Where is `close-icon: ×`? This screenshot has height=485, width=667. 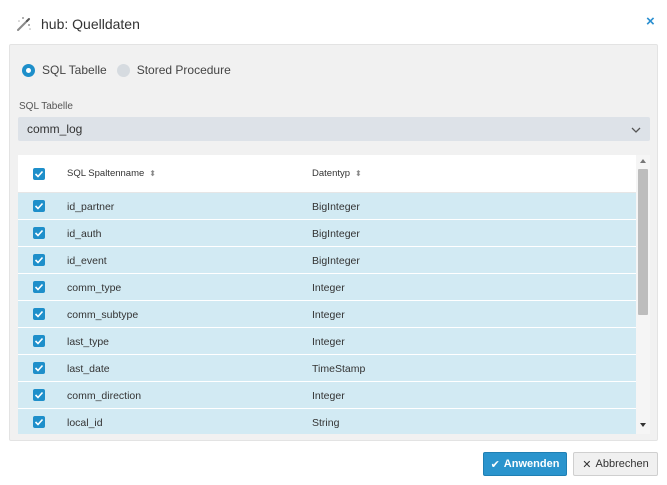
close-icon: × is located at coordinates (652, 21).